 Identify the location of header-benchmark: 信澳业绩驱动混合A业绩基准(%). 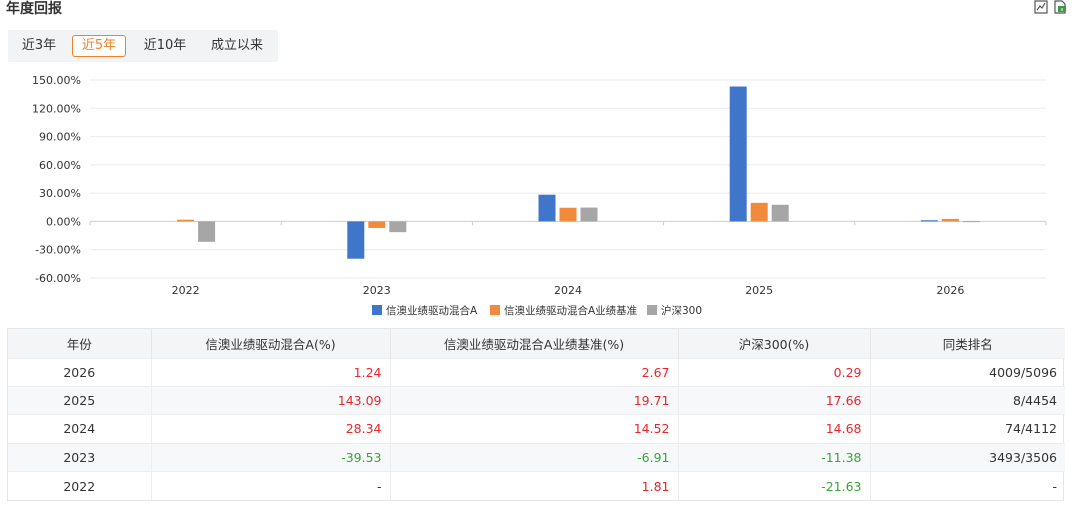
(534, 343).